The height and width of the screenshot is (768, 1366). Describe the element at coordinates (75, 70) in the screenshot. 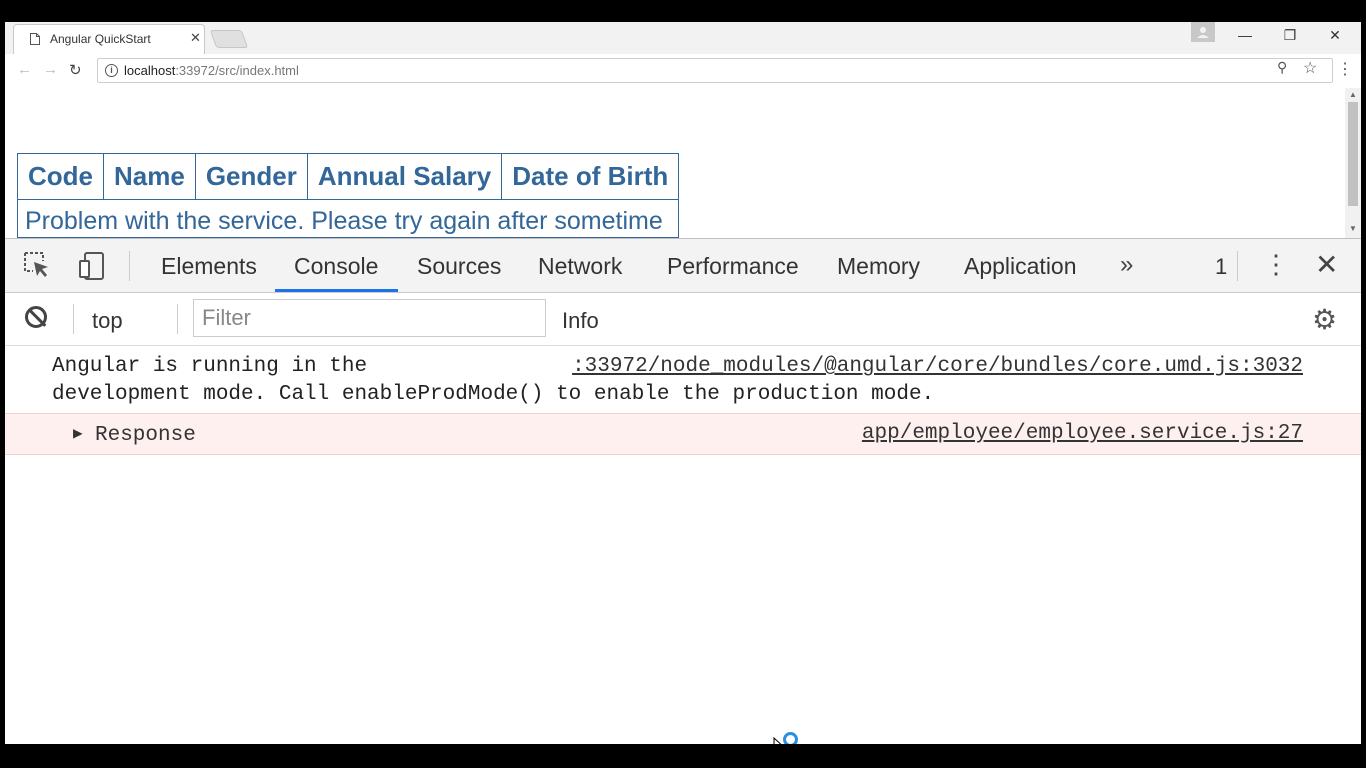

I see `reload-icon: ↻` at that location.